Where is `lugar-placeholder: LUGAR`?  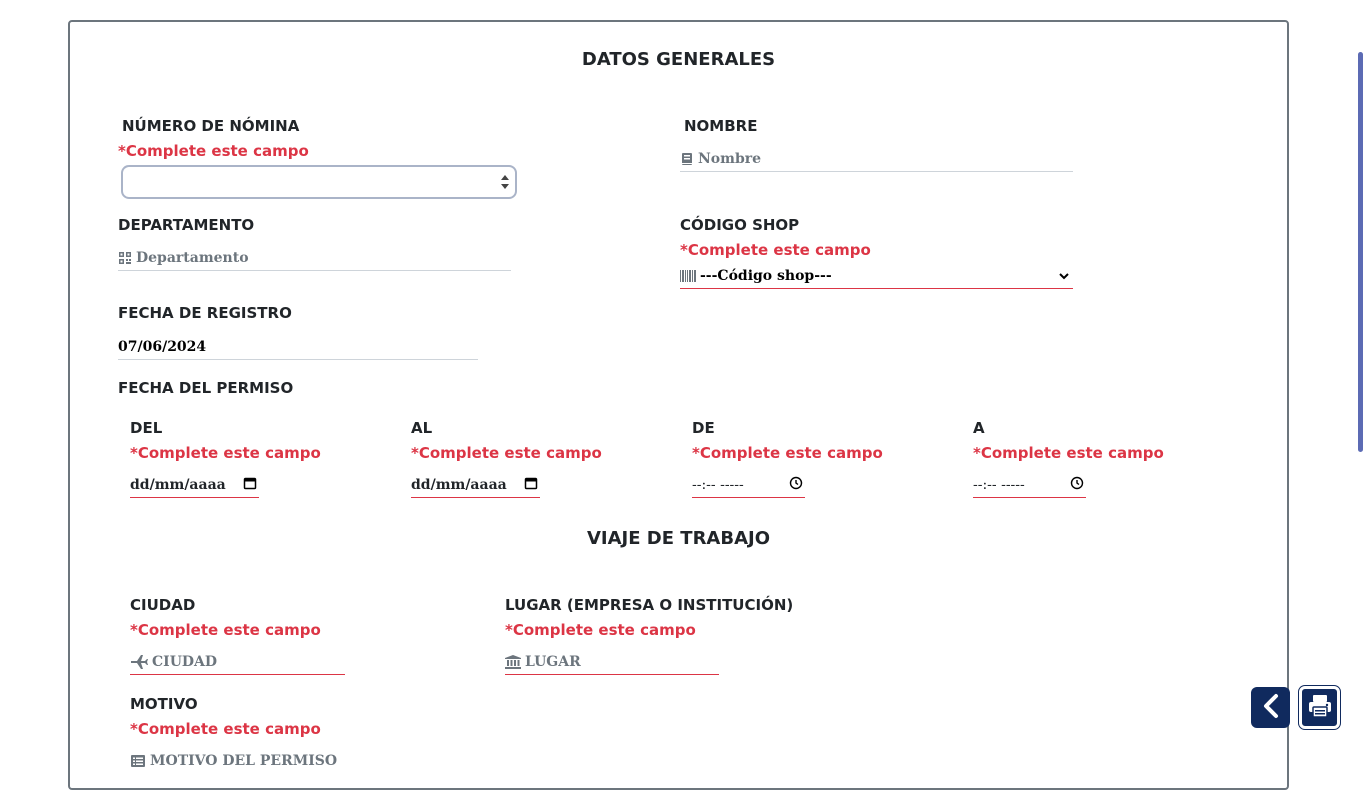
lugar-placeholder: LUGAR is located at coordinates (553, 661).